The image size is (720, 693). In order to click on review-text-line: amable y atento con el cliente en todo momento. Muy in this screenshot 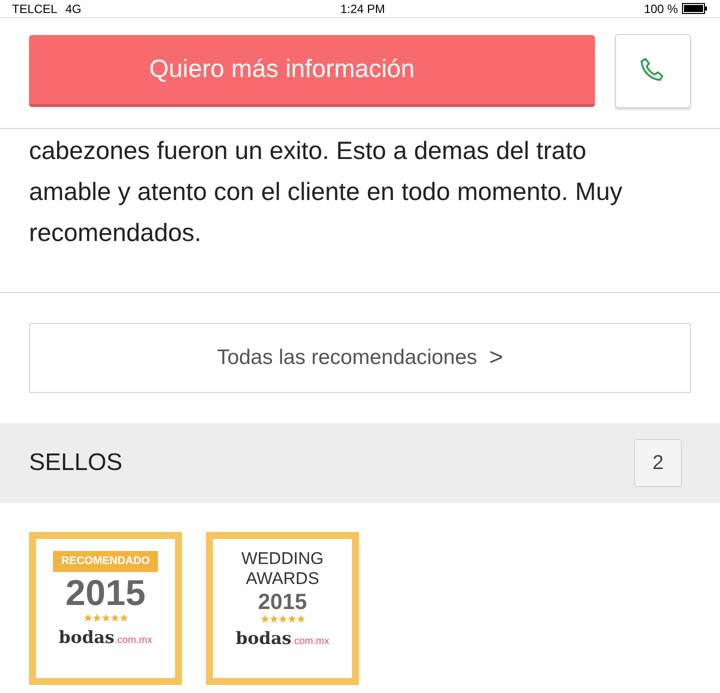, I will do `click(326, 192)`.